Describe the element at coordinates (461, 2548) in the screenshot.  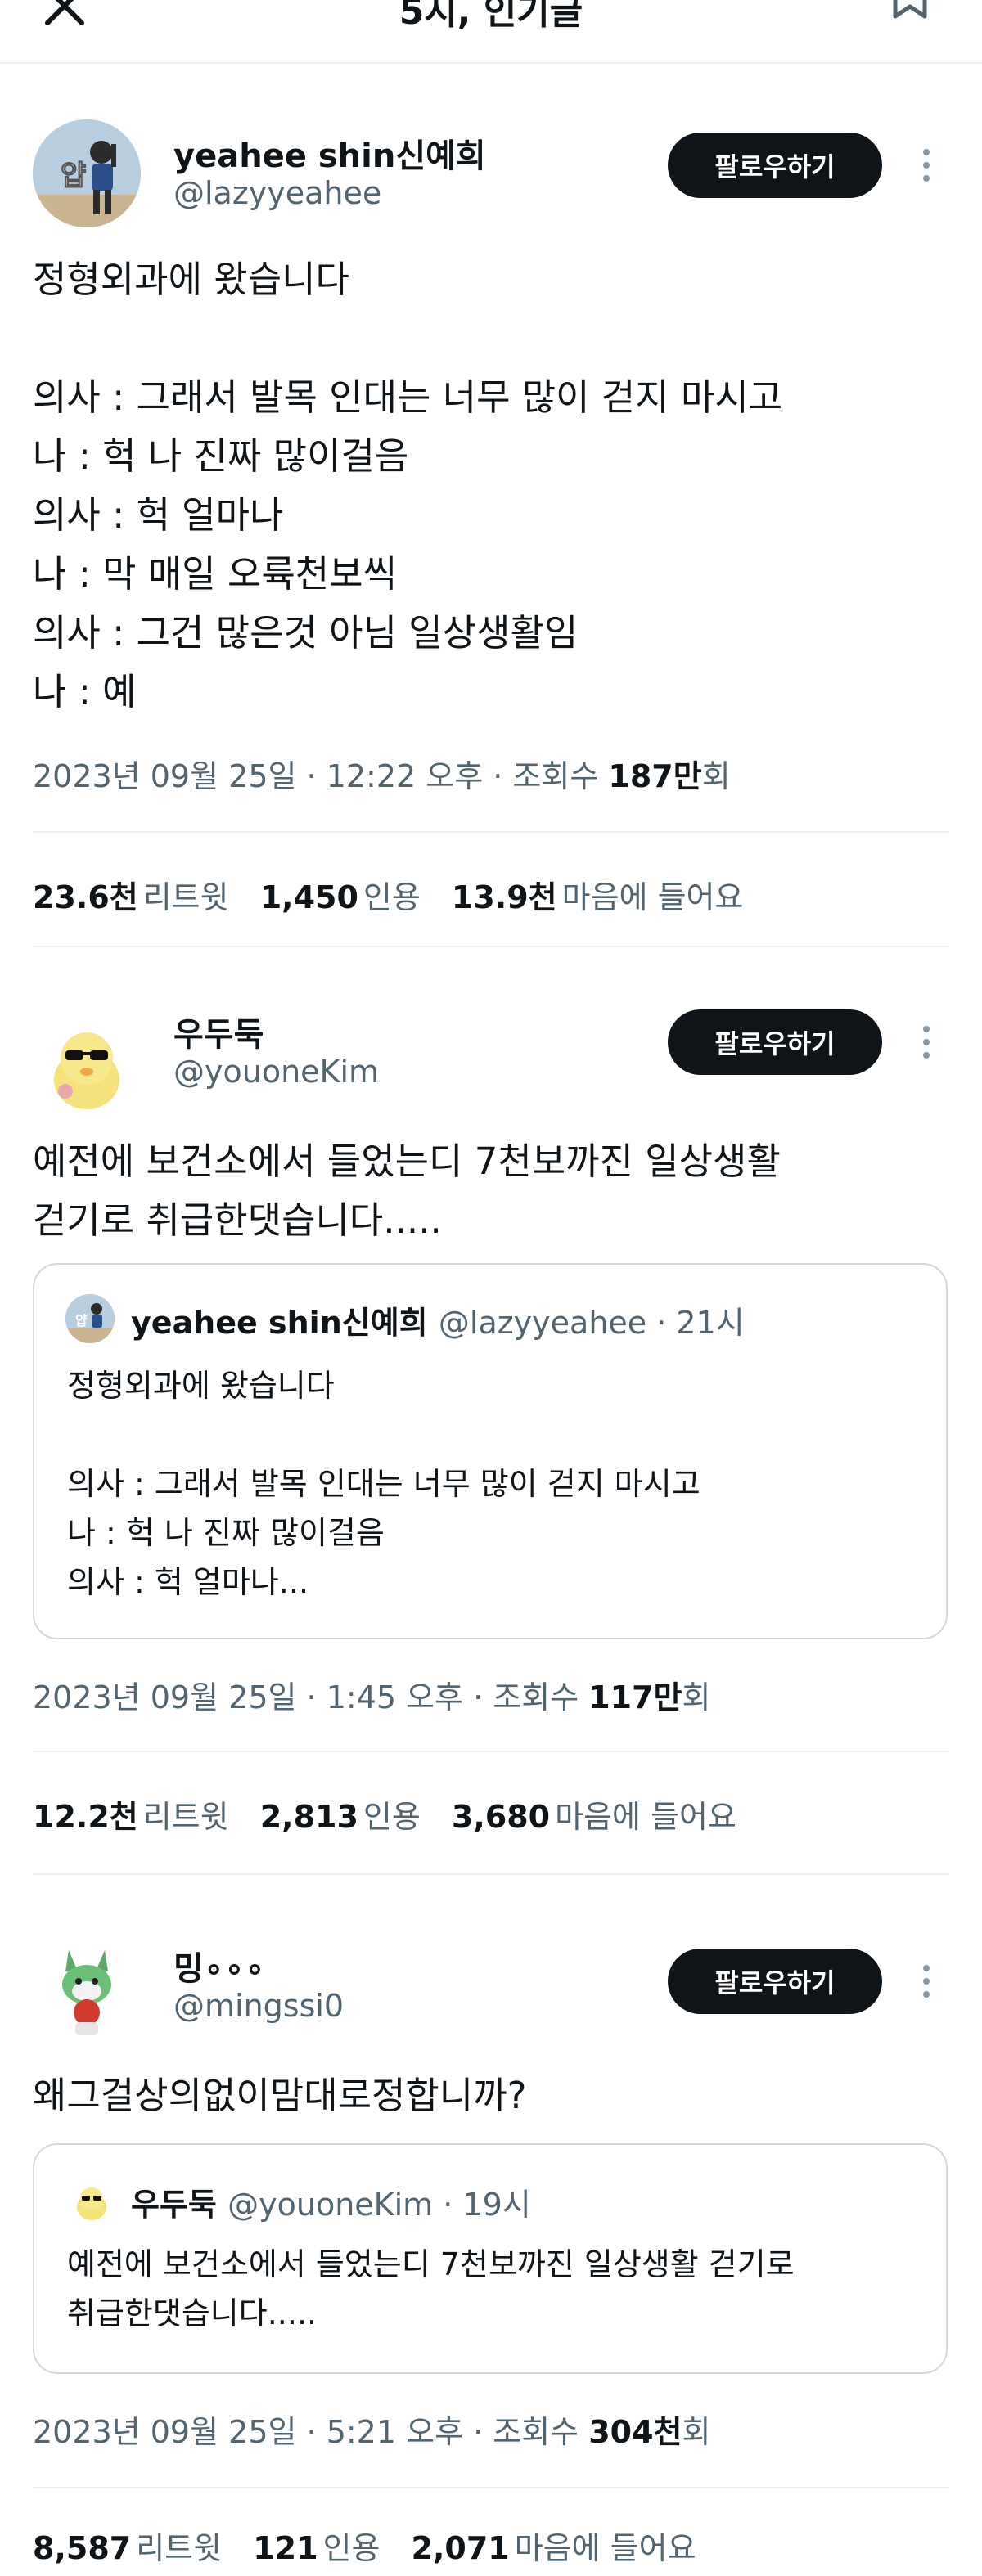
I see `like-count: 2,071` at that location.